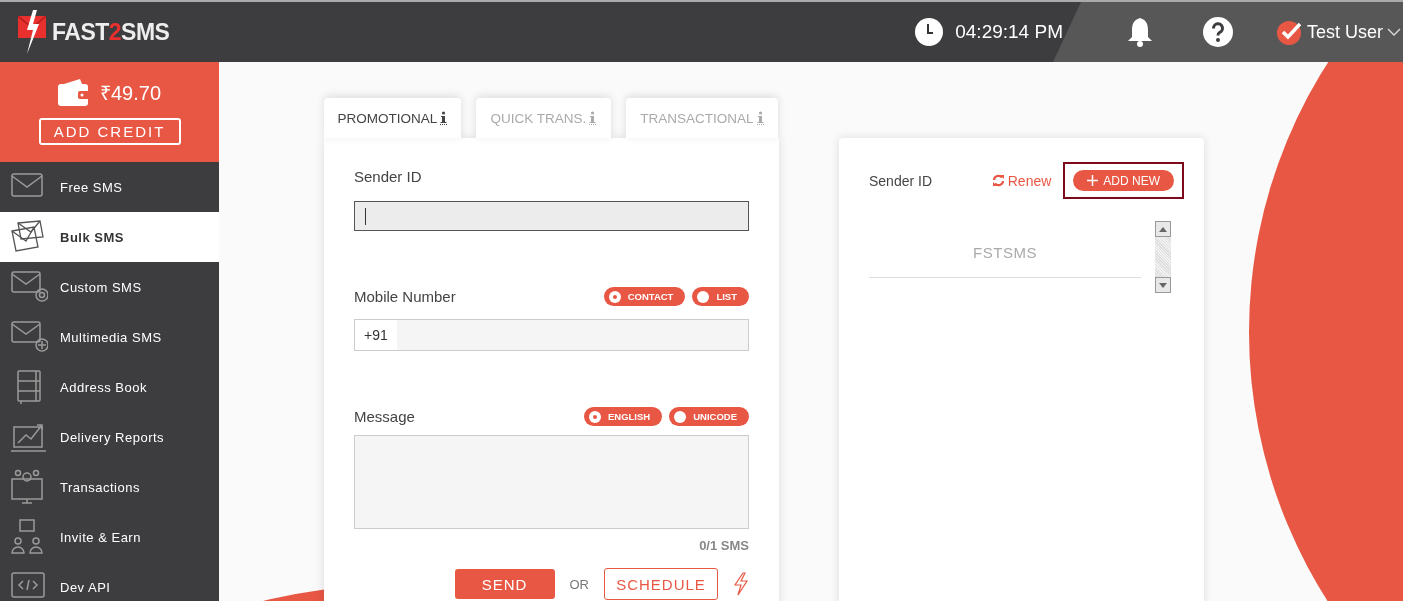 Image resolution: width=1403 pixels, height=601 pixels. What do you see at coordinates (109, 237) in the screenshot?
I see `sidebar-item: Bulk SMS` at bounding box center [109, 237].